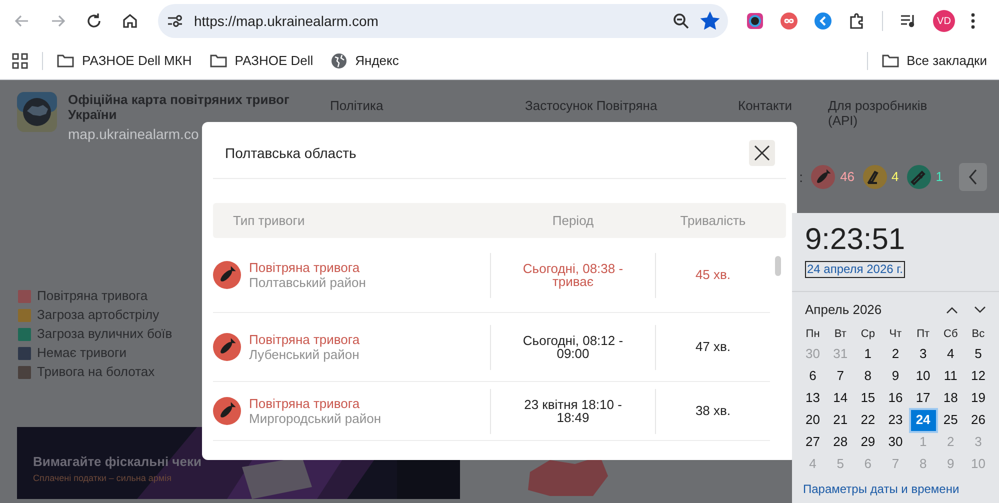  Describe the element at coordinates (923, 354) in the screenshot. I see `calendar-day: 3` at that location.